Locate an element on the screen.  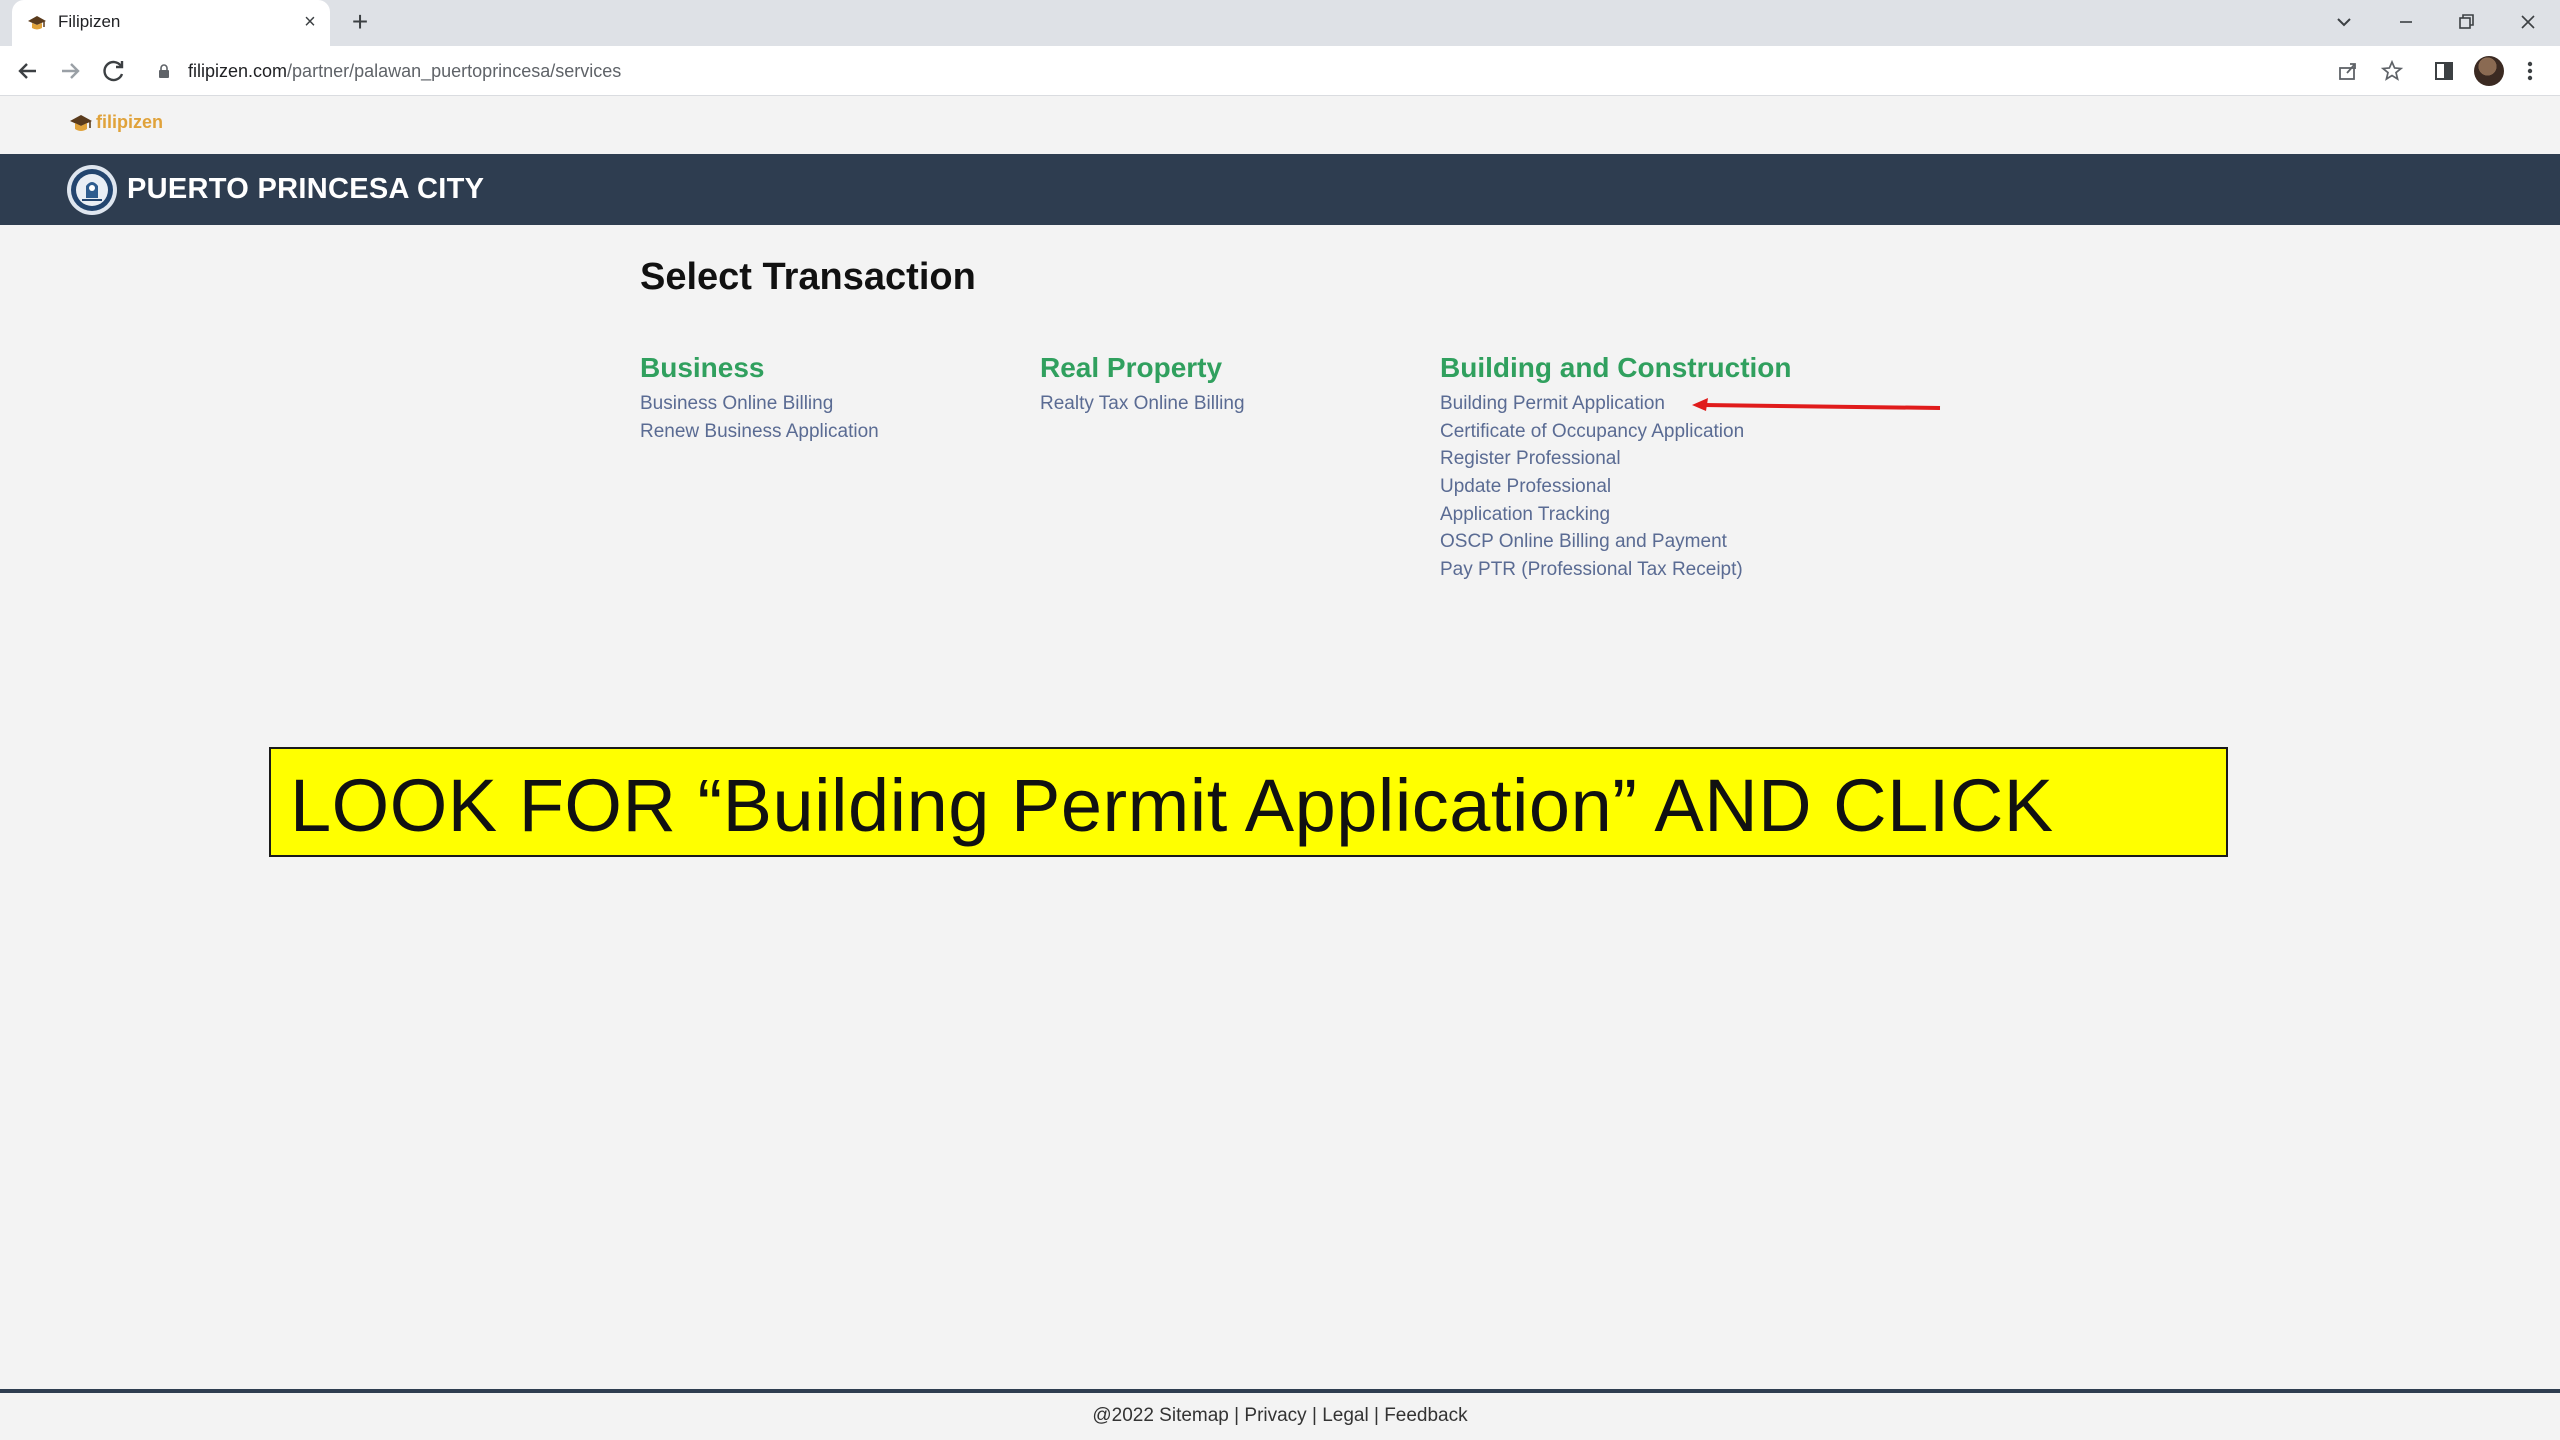
close-window-icon is located at coordinates (2528, 22).